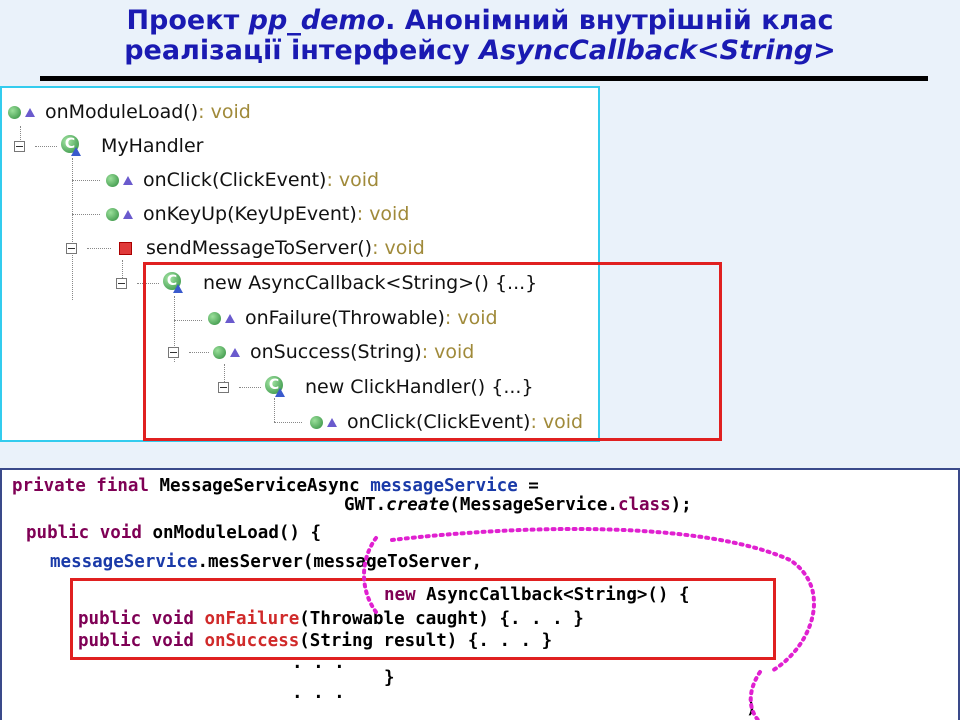 The width and height of the screenshot is (960, 720). I want to click on code-line-9: . . ., so click(318, 693).